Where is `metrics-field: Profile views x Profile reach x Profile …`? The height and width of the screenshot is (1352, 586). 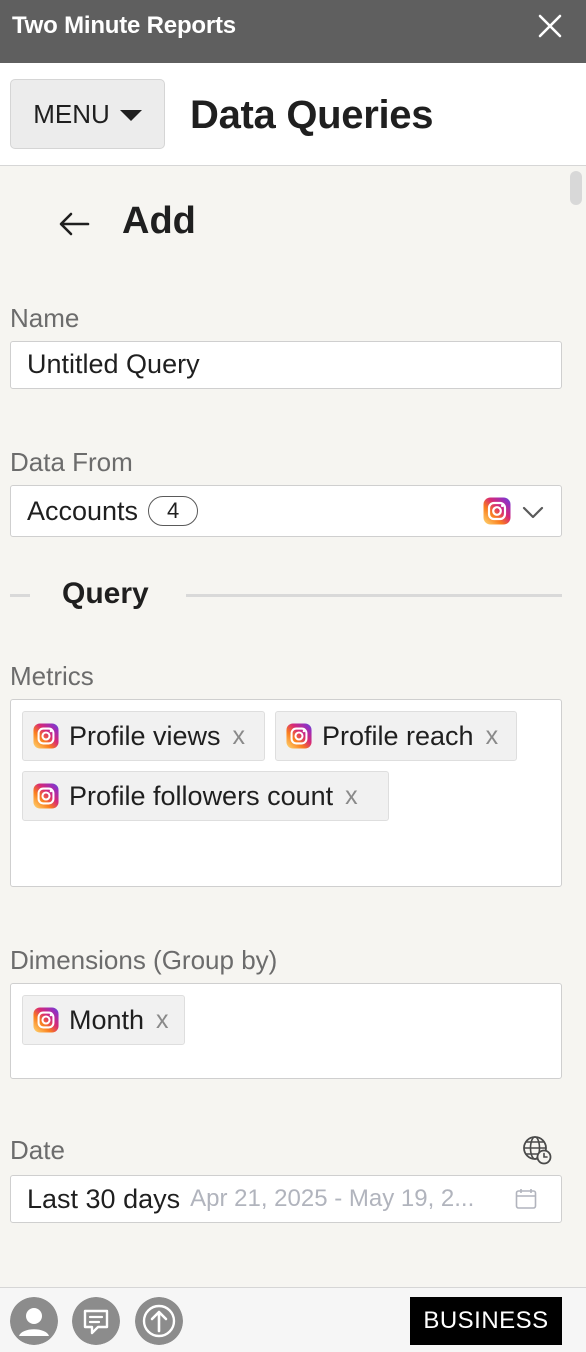
metrics-field: Profile views x Profile reach x Profile … is located at coordinates (286, 793).